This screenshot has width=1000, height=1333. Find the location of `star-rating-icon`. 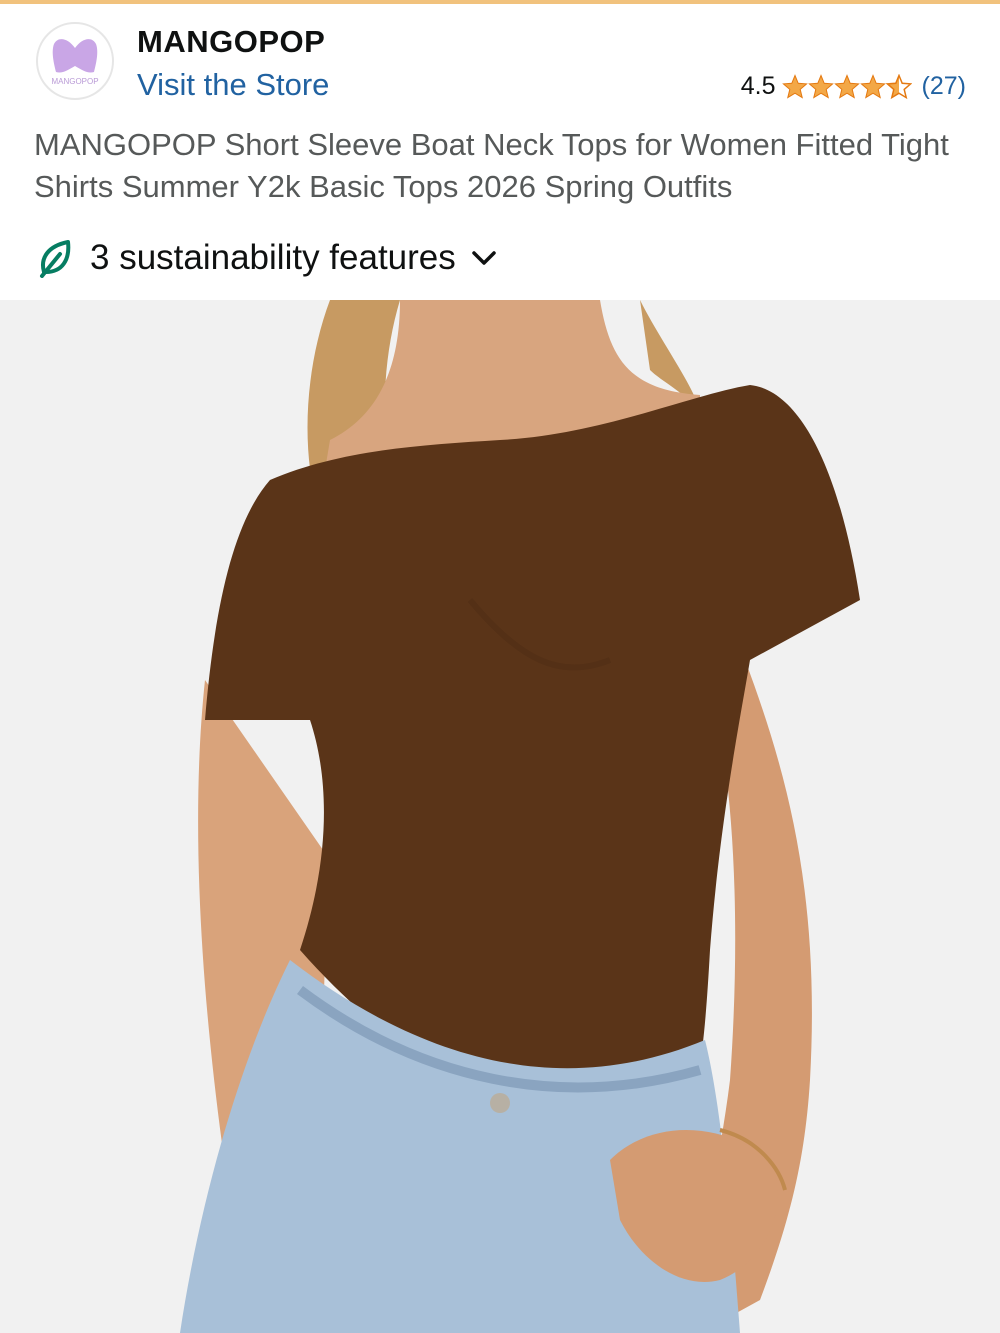

star-rating-icon is located at coordinates (846, 86).